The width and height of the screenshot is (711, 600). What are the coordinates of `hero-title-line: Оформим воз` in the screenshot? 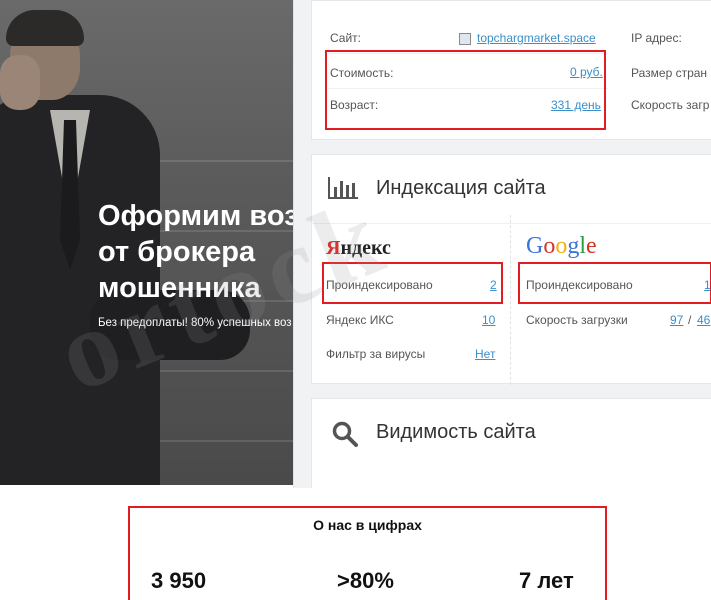 It's located at (198, 216).